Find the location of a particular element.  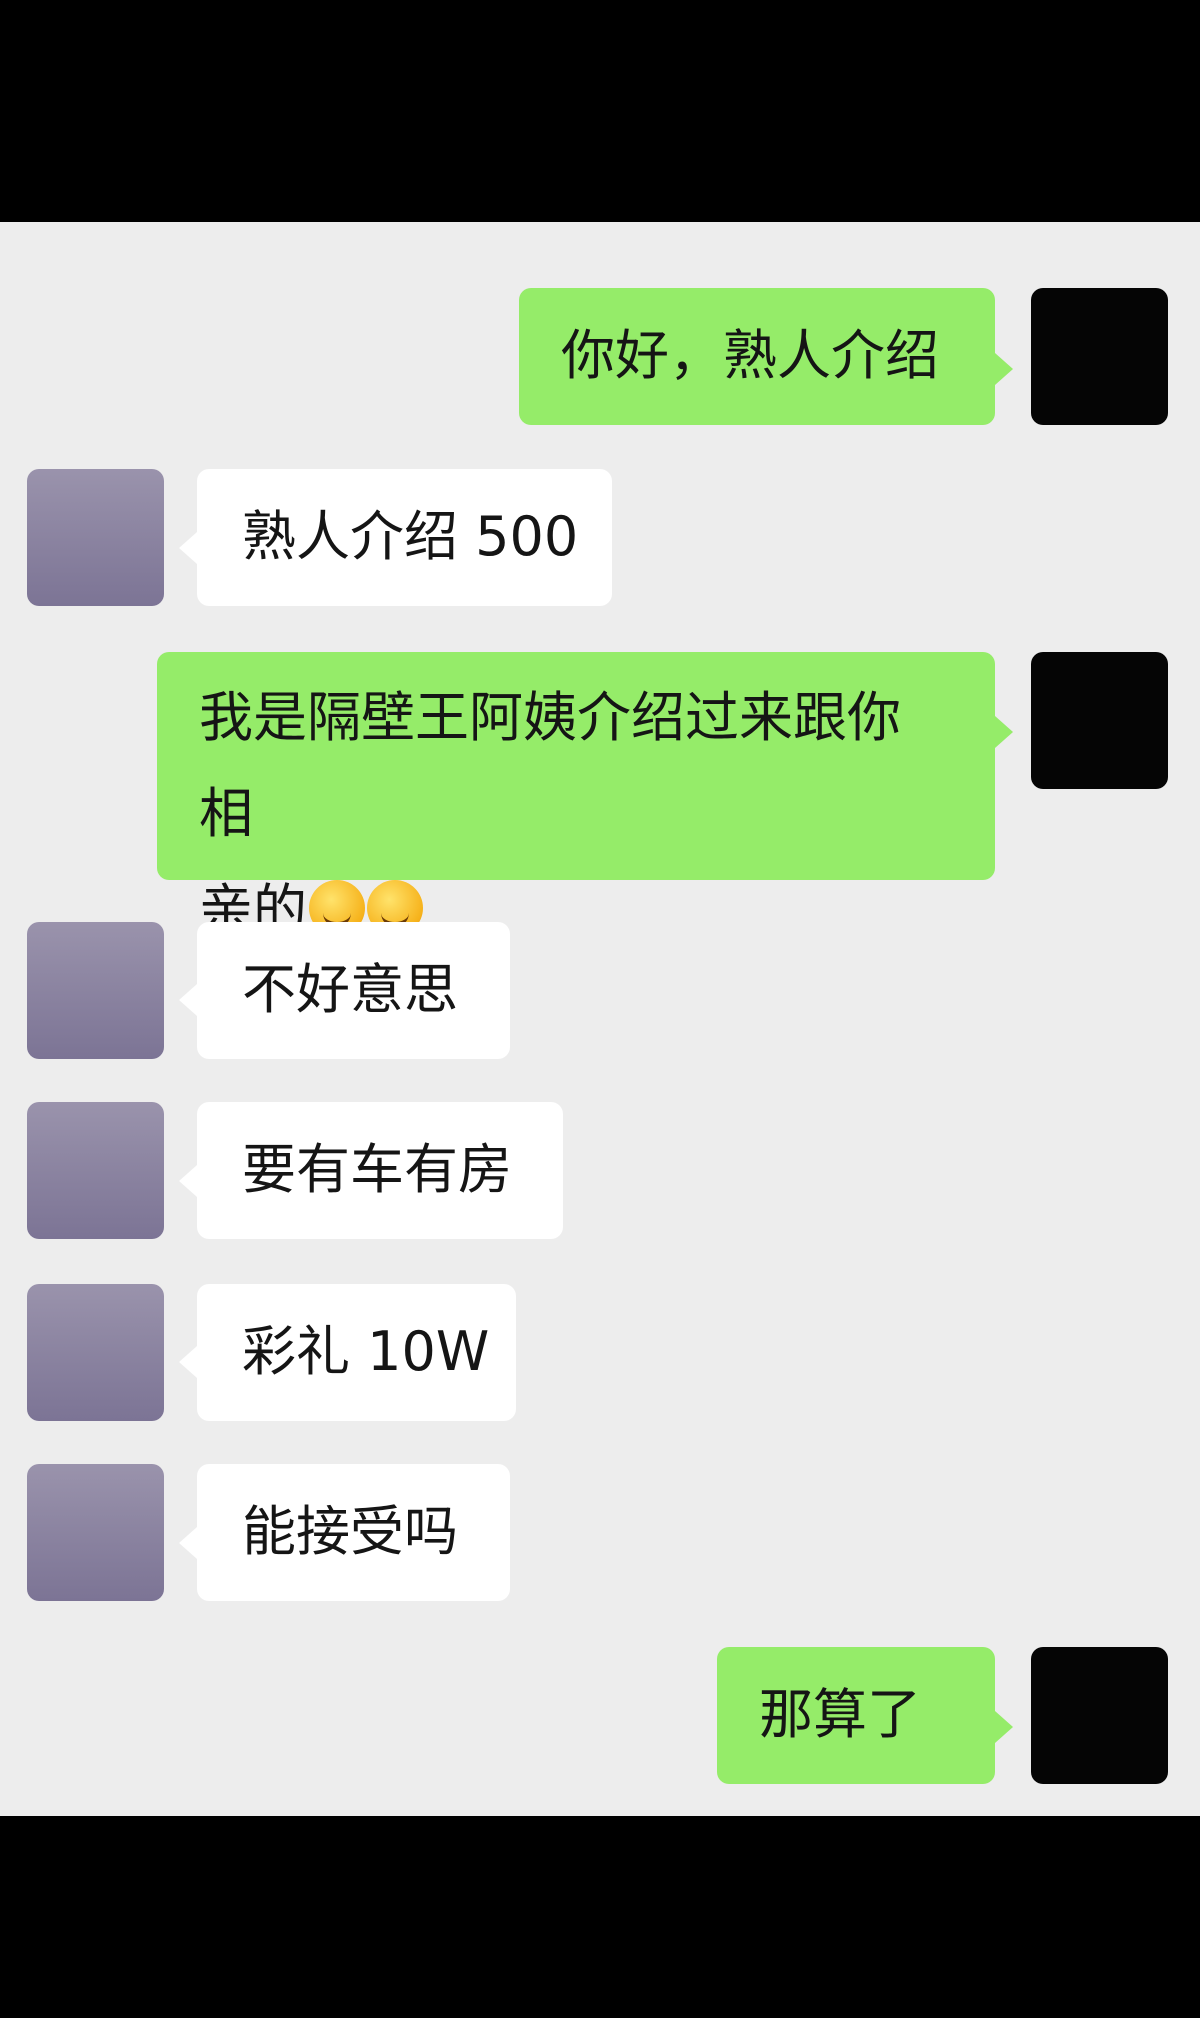

message-bubble-self: 那算了 is located at coordinates (856, 1715).